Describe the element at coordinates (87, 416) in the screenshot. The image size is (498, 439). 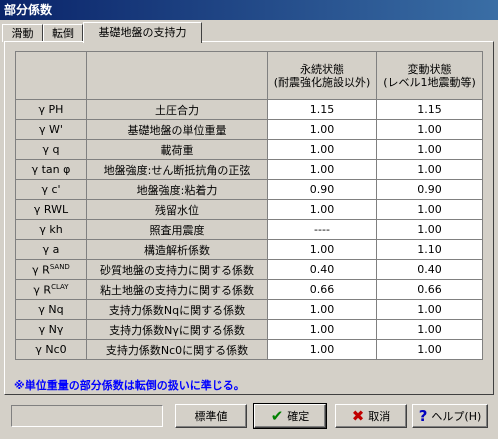
I see `status-field` at that location.